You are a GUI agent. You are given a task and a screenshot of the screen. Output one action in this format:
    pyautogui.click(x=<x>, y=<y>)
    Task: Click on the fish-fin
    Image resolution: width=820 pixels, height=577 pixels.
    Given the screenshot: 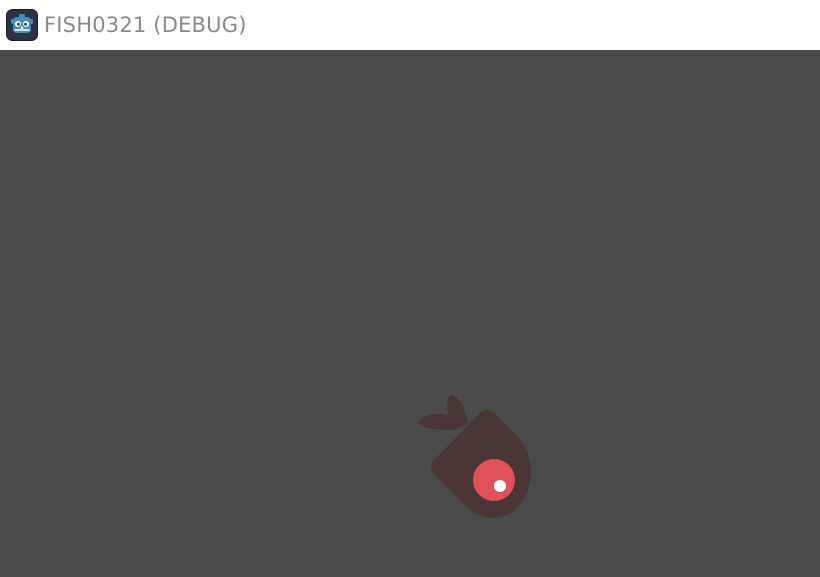 What is the action you would take?
    pyautogui.click(x=439, y=421)
    